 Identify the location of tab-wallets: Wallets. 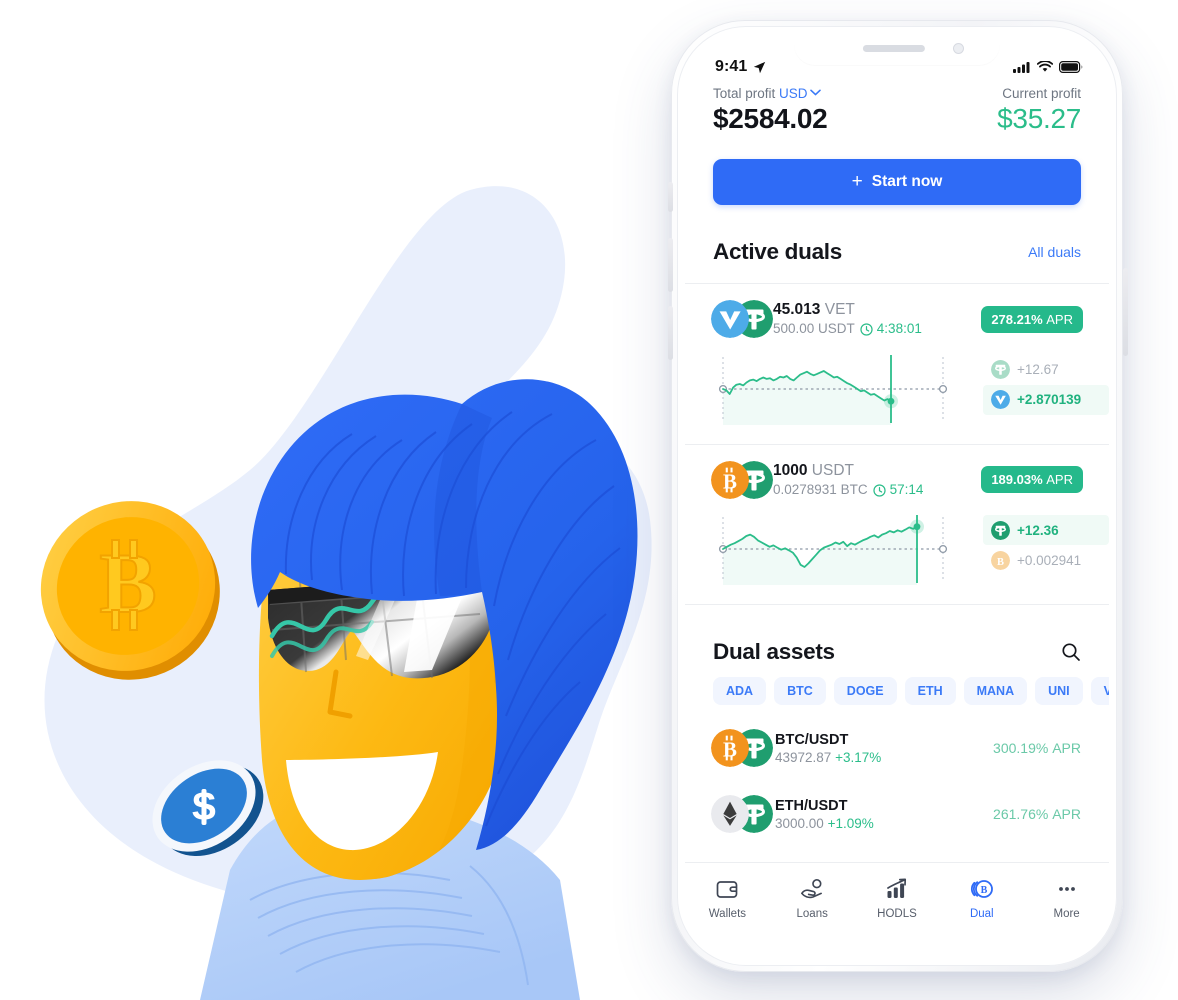
(727, 898).